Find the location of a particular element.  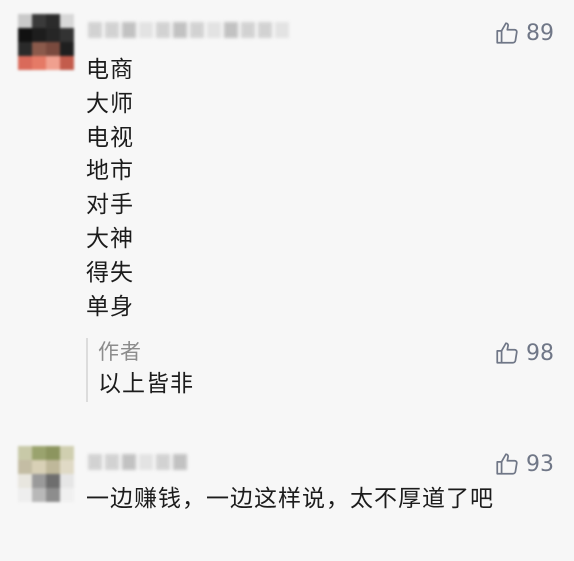

like-button: 93 is located at coordinates (524, 464).